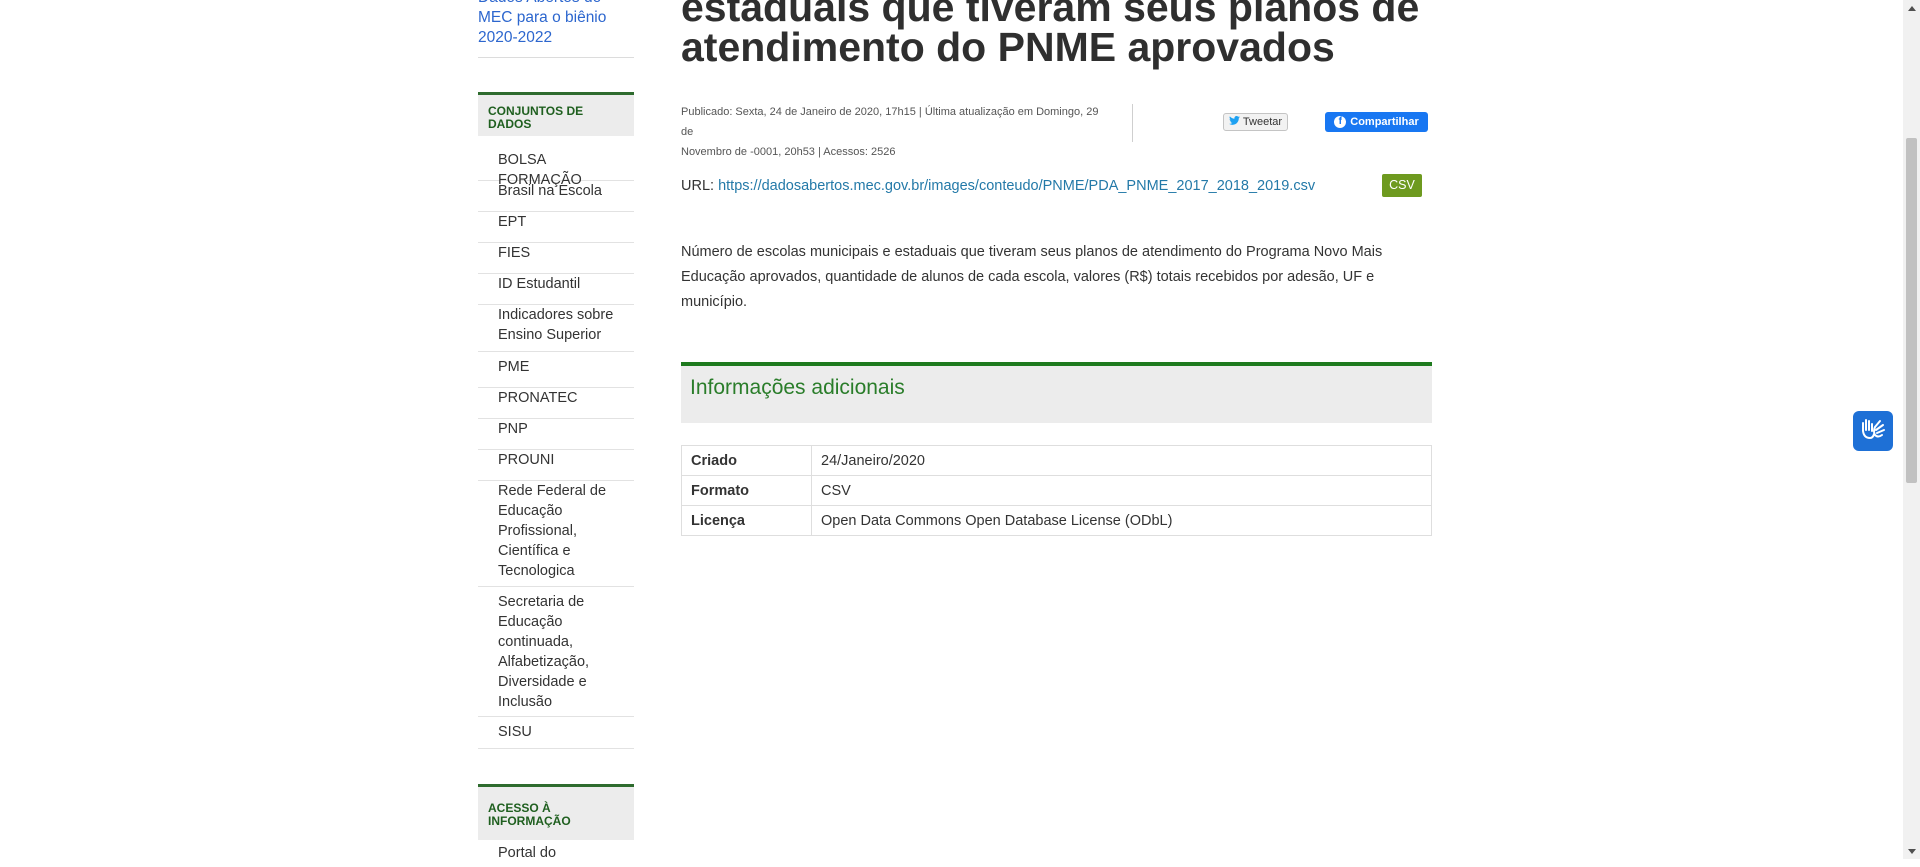 This screenshot has width=1920, height=867. I want to click on info-key-criado: Criado, so click(746, 460).